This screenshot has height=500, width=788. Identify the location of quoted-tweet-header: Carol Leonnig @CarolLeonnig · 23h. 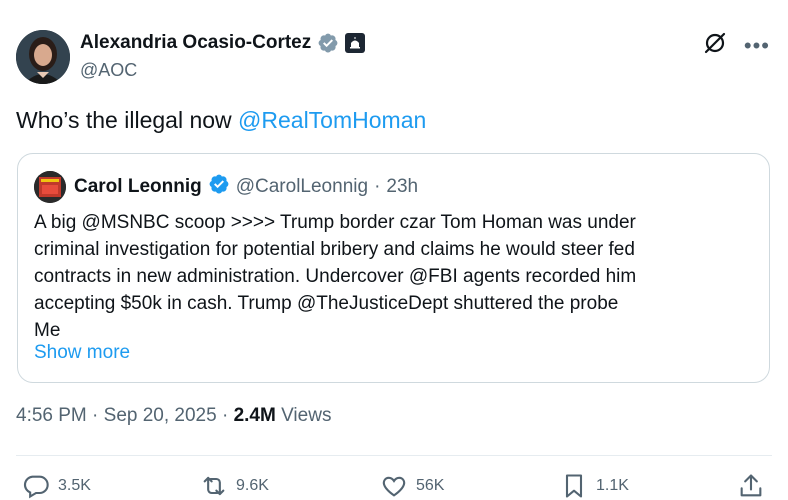
(226, 187).